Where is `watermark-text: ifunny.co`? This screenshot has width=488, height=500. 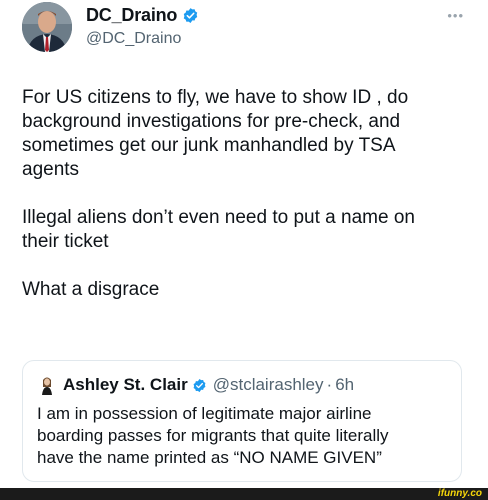
watermark-text: ifunny.co is located at coordinates (459, 493).